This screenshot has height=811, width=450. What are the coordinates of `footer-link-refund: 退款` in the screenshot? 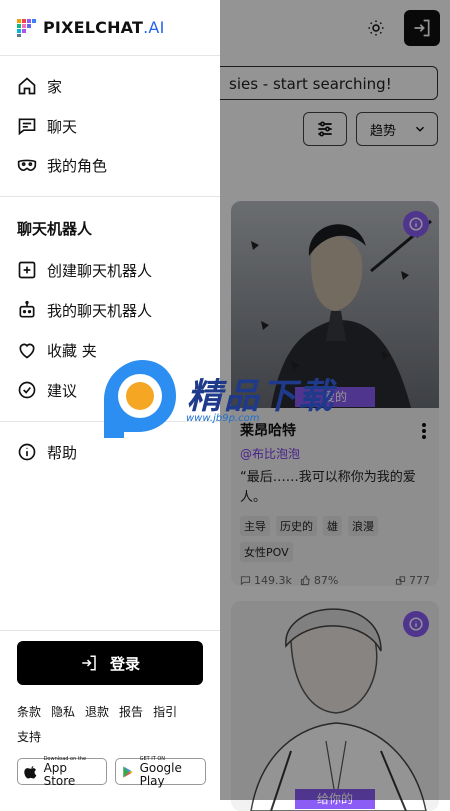 It's located at (97, 712).